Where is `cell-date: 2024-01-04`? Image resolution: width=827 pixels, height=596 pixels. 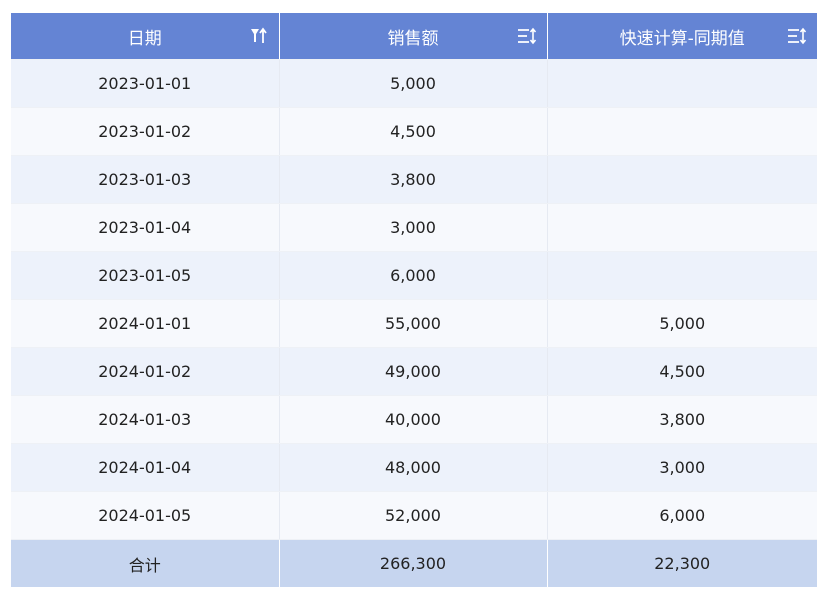 cell-date: 2024-01-04 is located at coordinates (145, 467).